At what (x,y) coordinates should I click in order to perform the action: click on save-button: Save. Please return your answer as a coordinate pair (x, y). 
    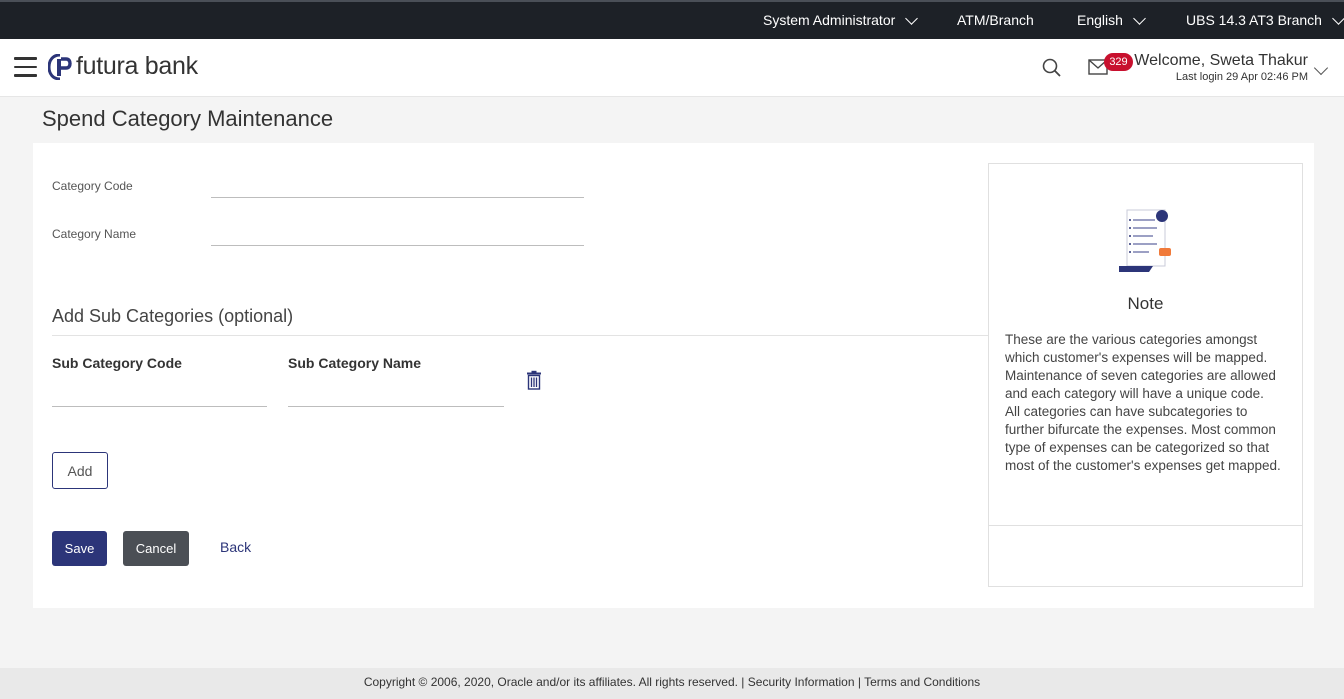
    Looking at the image, I should click on (79, 548).